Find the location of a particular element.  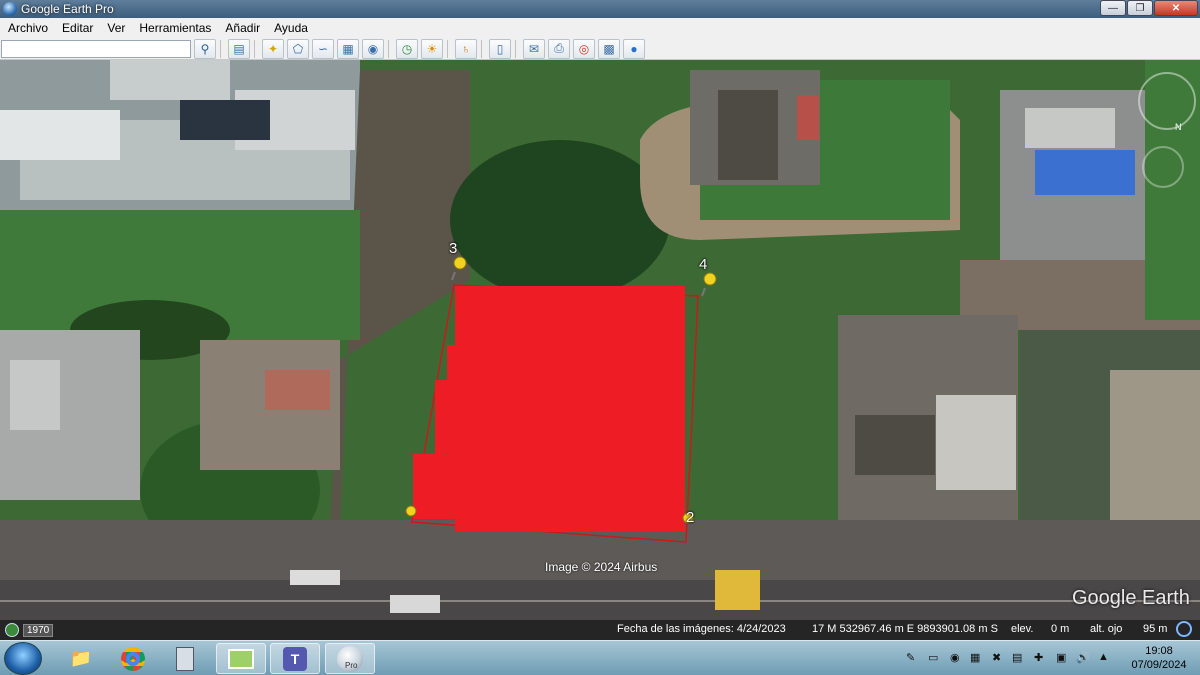

sidebar-icon: ▤ is located at coordinates (239, 48).